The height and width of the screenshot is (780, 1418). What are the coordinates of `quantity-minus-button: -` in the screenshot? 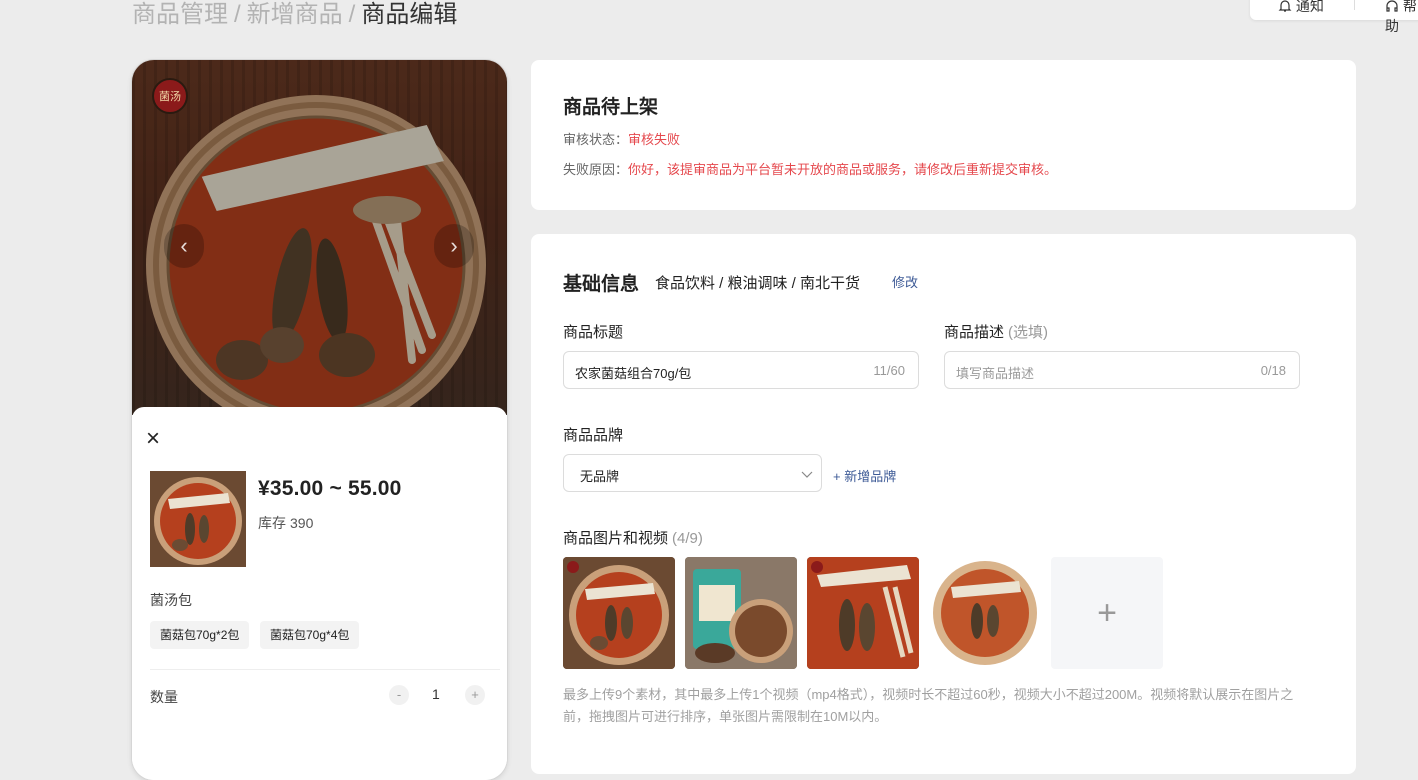 It's located at (399, 695).